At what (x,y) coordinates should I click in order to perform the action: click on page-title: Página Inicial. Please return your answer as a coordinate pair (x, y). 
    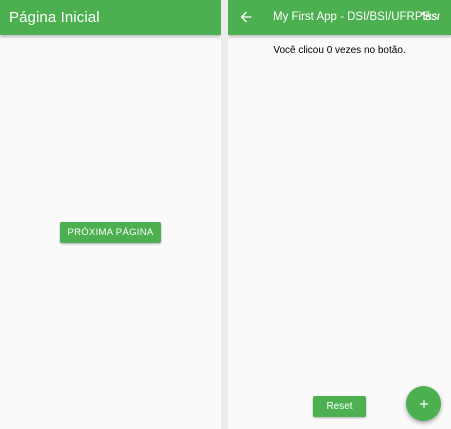
    Looking at the image, I should click on (54, 17).